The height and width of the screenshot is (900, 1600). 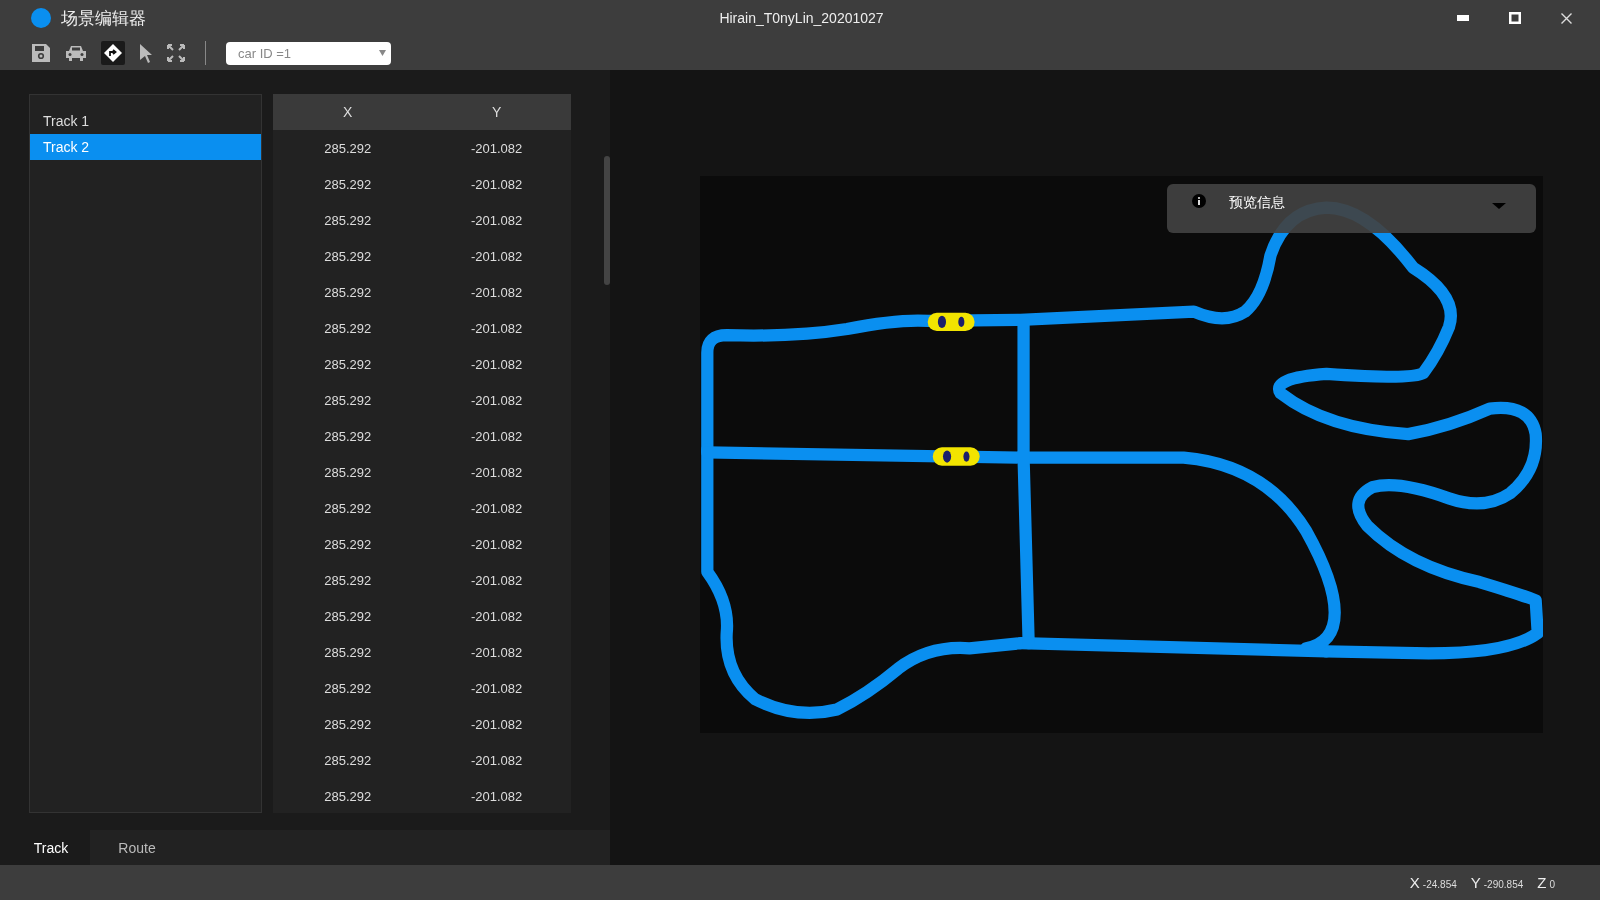 What do you see at coordinates (146, 121) in the screenshot?
I see `track-list-item: Track 1` at bounding box center [146, 121].